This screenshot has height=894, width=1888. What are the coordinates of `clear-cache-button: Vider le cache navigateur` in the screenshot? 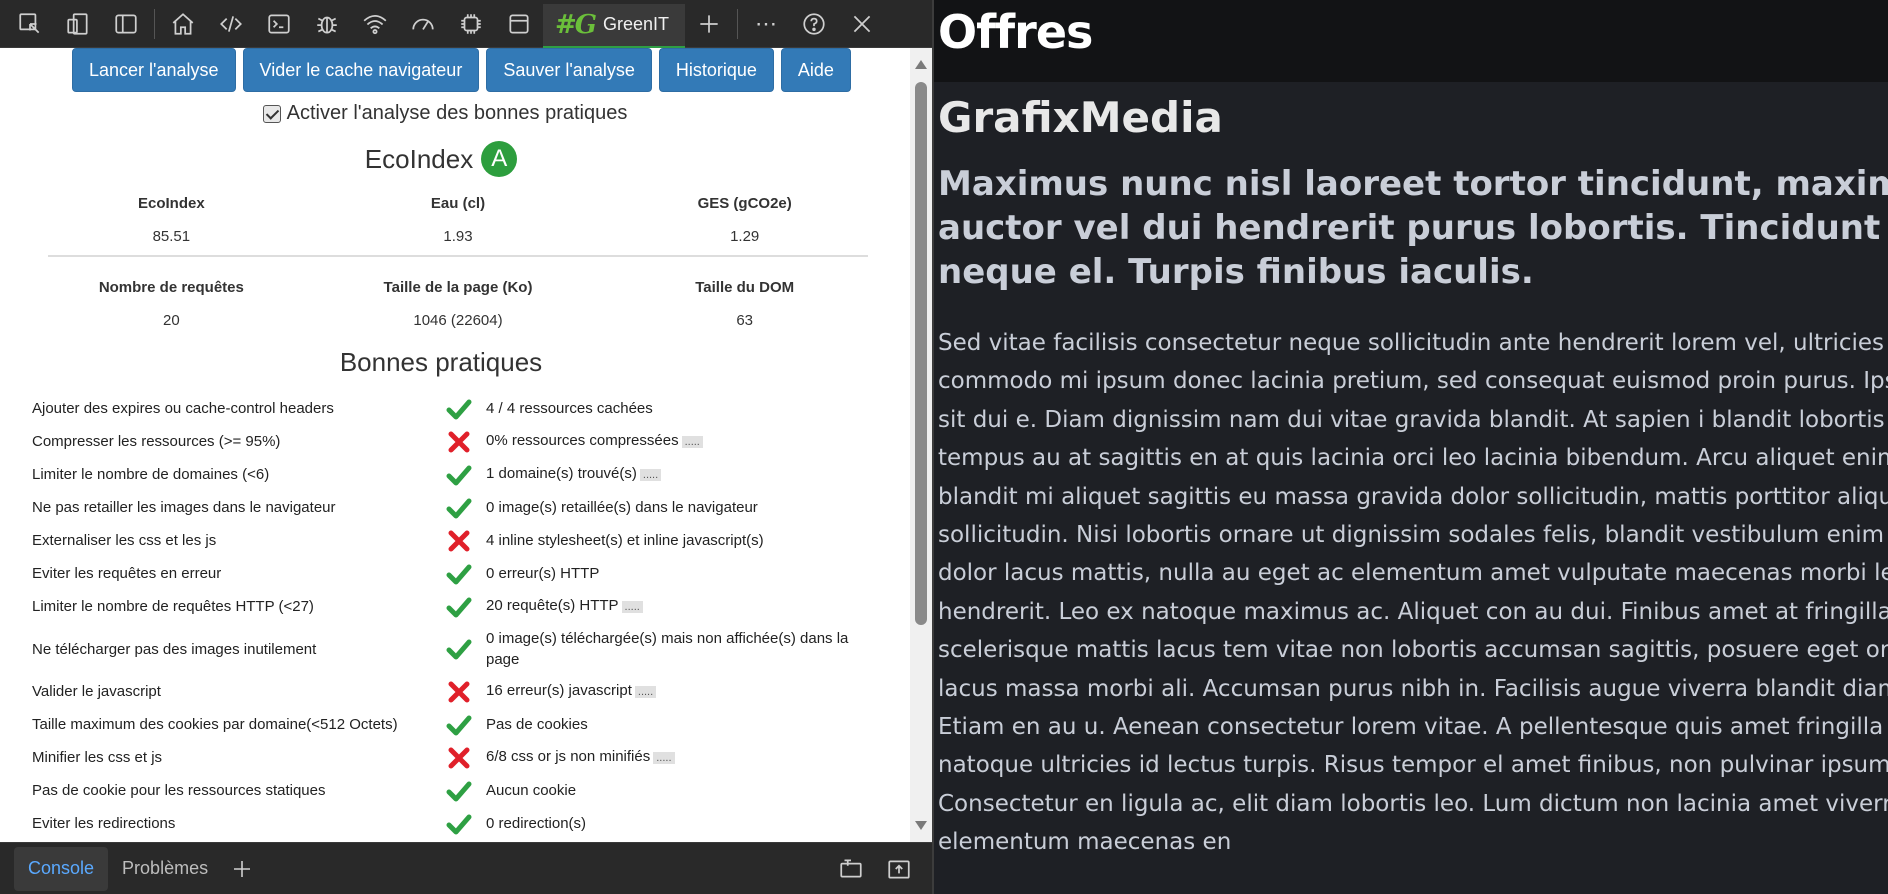 It's located at (361, 70).